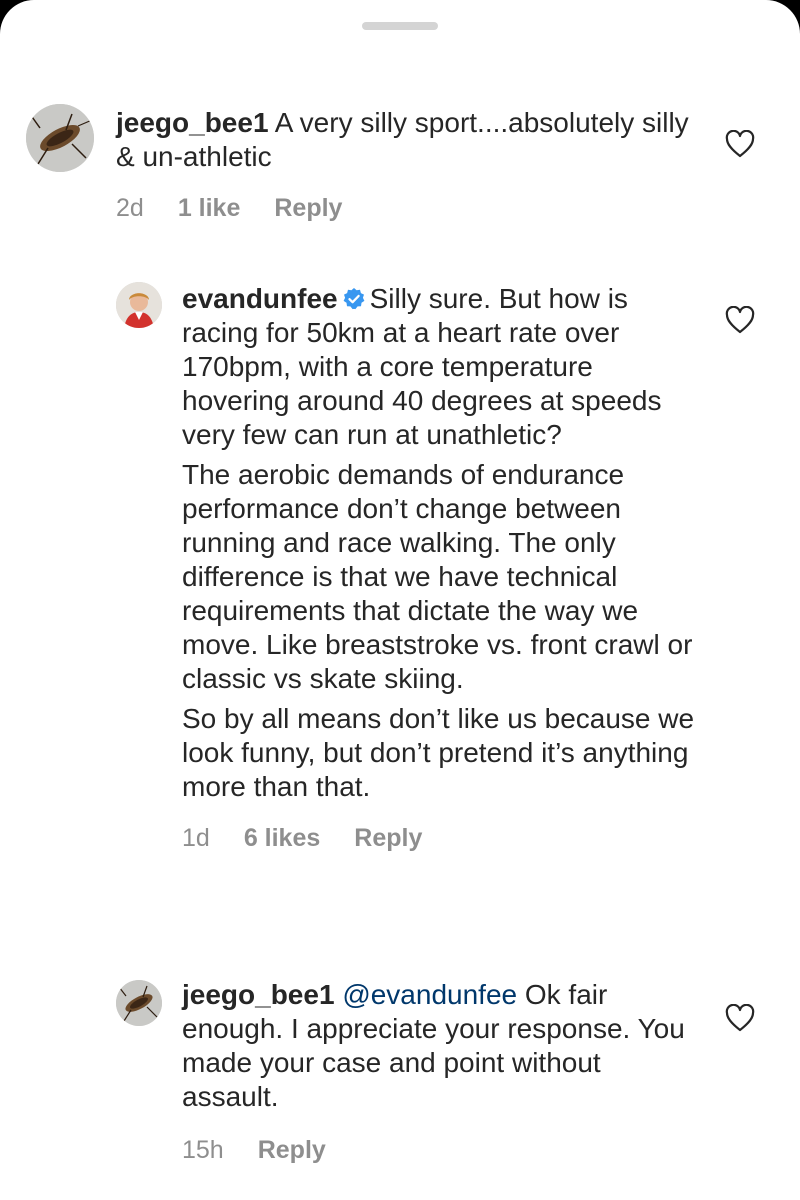 This screenshot has height=1200, width=800. What do you see at coordinates (260, 298) in the screenshot?
I see `username: evandunfee` at bounding box center [260, 298].